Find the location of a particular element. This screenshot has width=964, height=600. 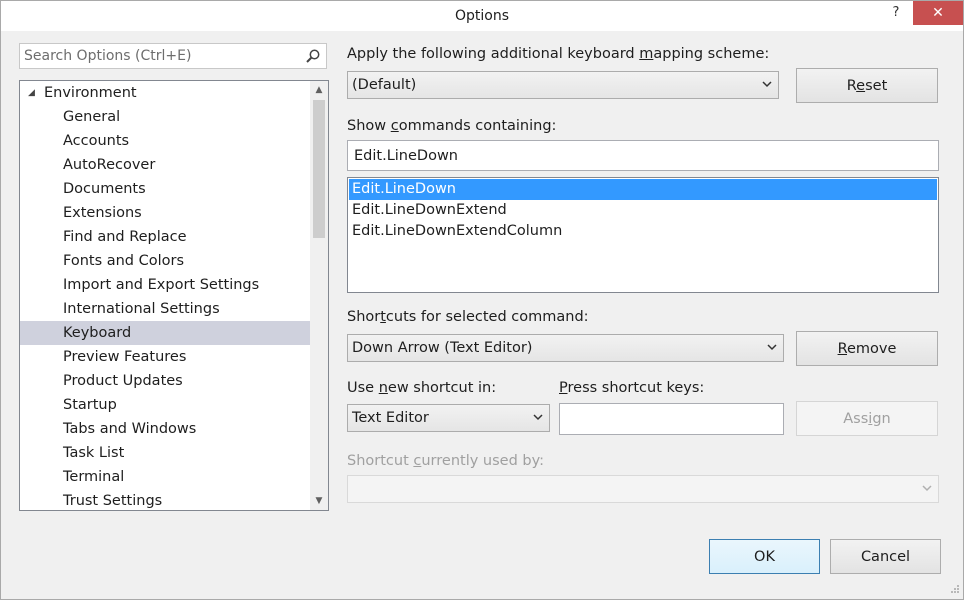

tree-item-environment: ◢ Environment is located at coordinates (165, 93).